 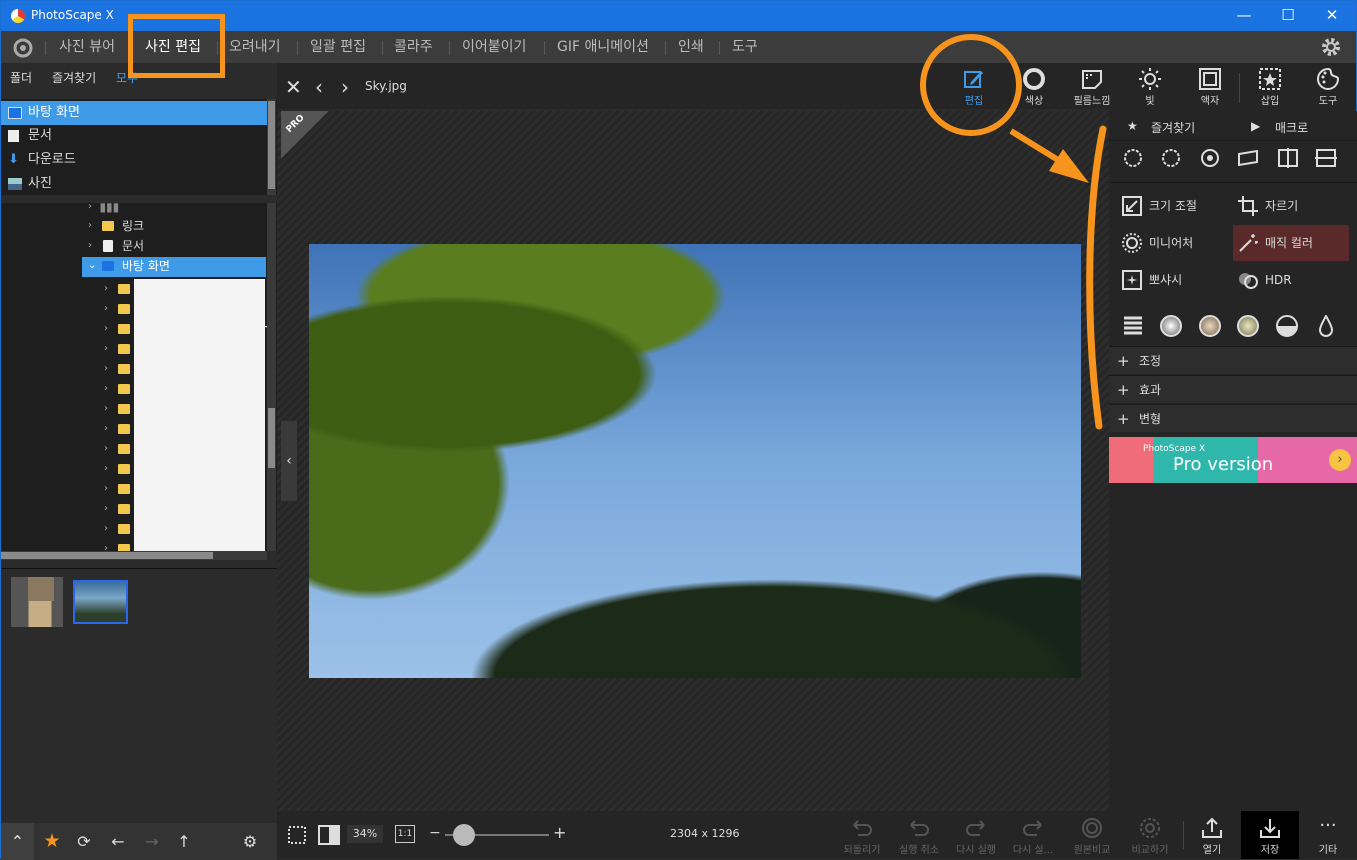 I want to click on collapse-left-panel-icon: ‹, so click(x=289, y=461).